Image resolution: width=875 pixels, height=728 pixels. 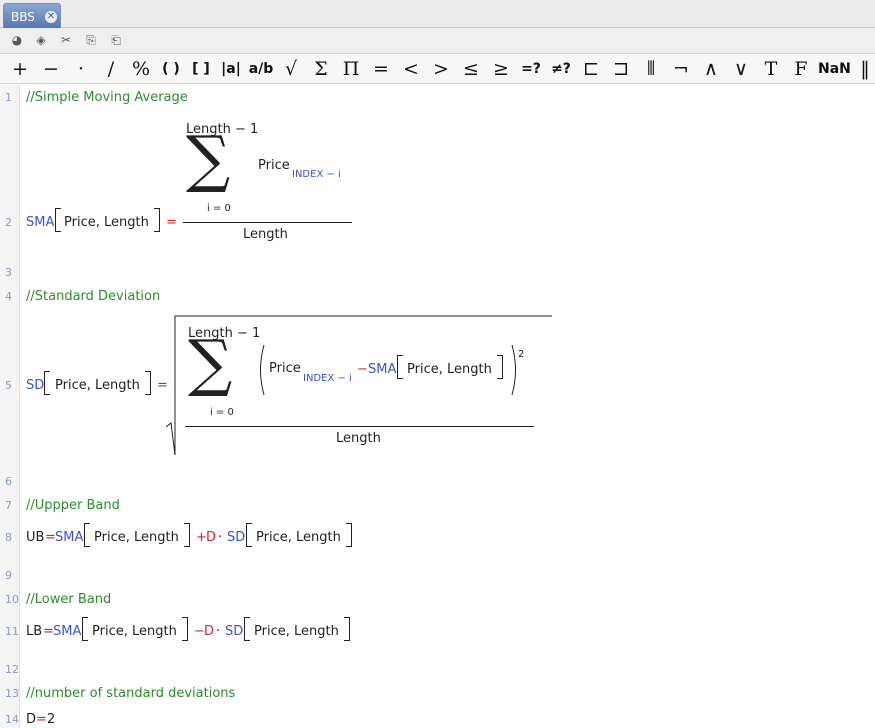 What do you see at coordinates (8, 222) in the screenshot?
I see `line-number: 2` at bounding box center [8, 222].